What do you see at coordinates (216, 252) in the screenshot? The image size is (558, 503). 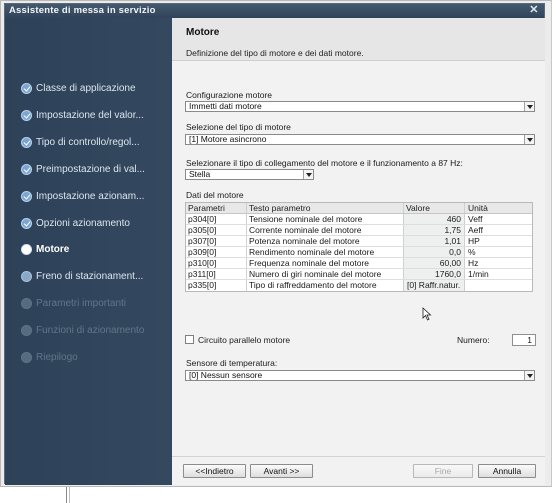 I see `param-cell: p309[0]` at bounding box center [216, 252].